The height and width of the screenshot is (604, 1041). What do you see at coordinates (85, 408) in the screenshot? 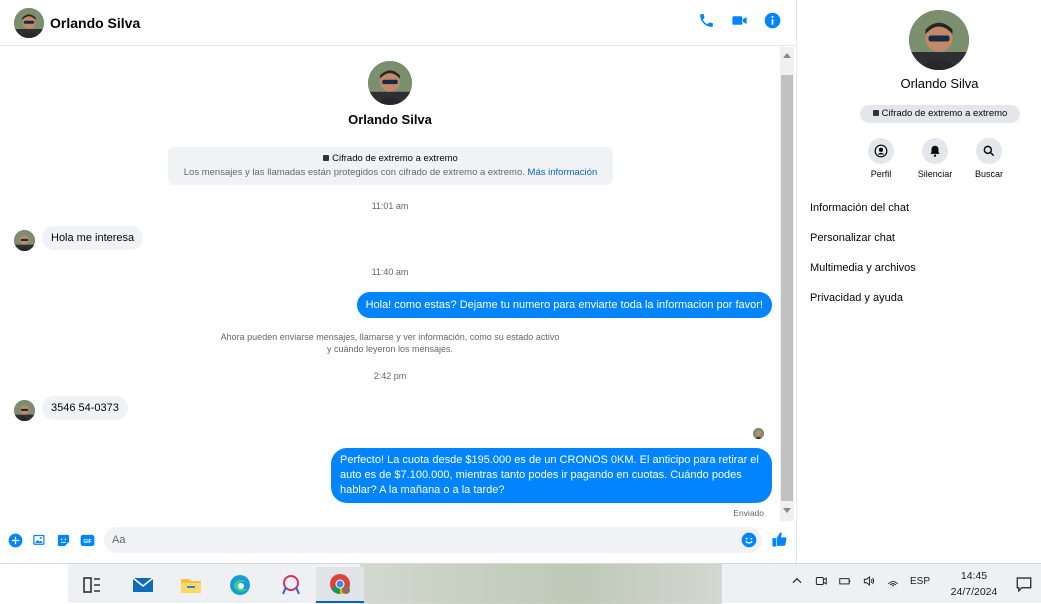
I see `incoming-message: 3546 54-0373` at bounding box center [85, 408].